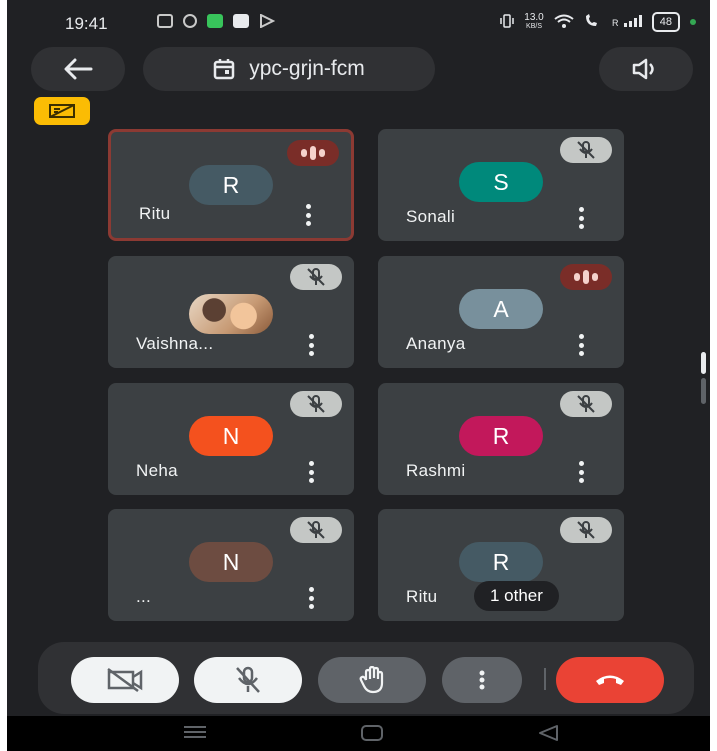  What do you see at coordinates (507, 22) in the screenshot?
I see `vibrate-icon` at bounding box center [507, 22].